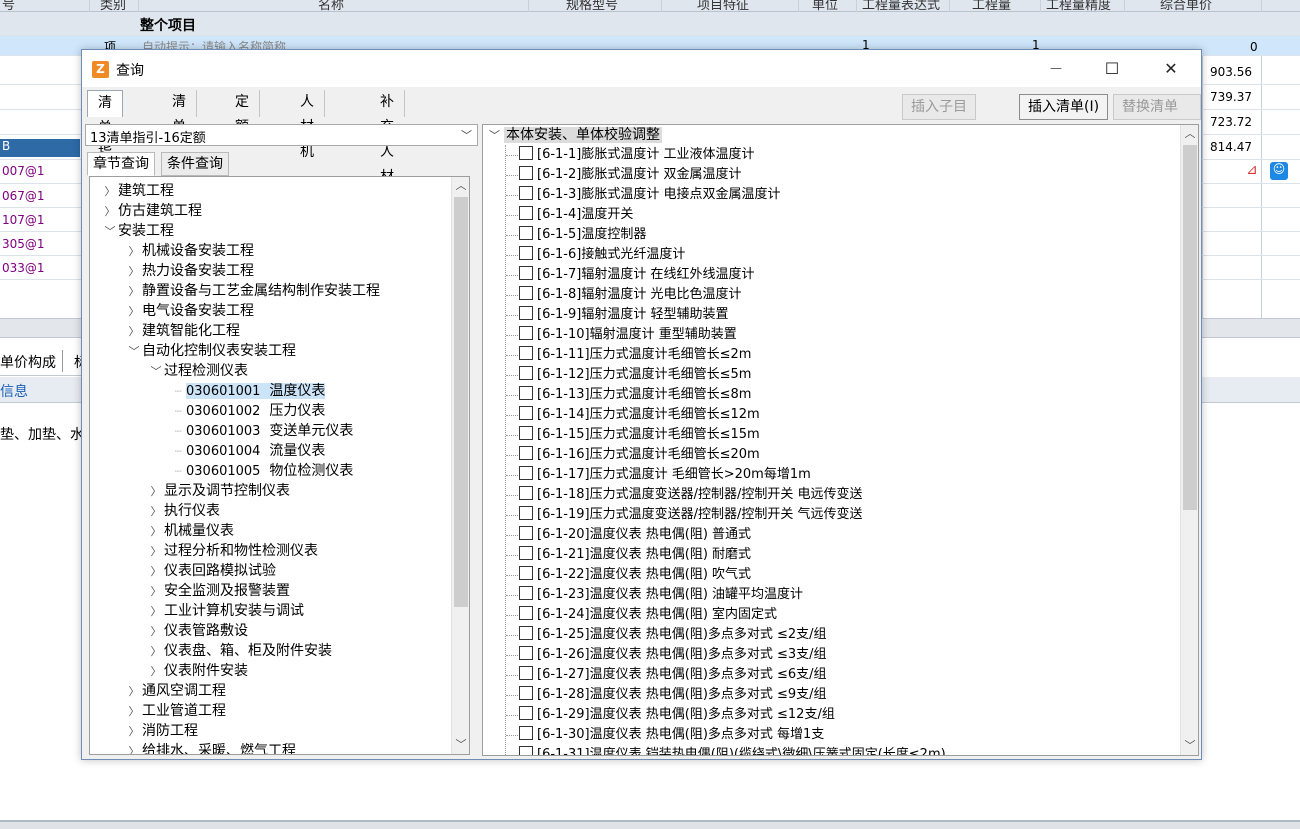 This screenshot has width=1300, height=829. I want to click on subtab-condition-query: 条件查询, so click(195, 164).